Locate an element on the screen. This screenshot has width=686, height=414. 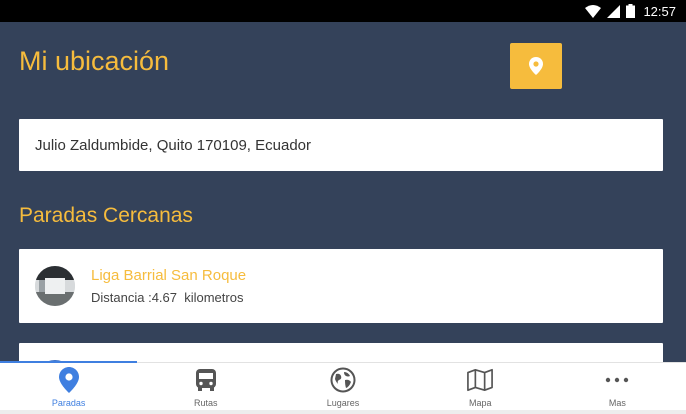
tab-paradas: Paradas is located at coordinates (68, 386).